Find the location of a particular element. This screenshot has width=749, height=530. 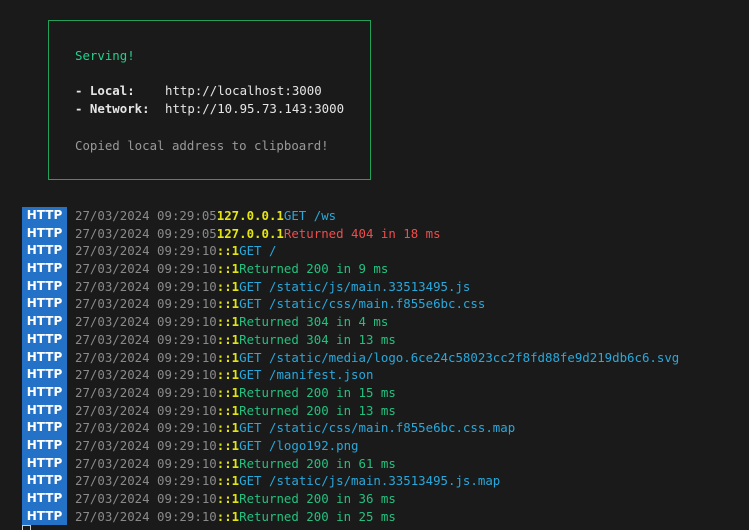

log-message: GET /static/js/main.33513495.js is located at coordinates (355, 286).